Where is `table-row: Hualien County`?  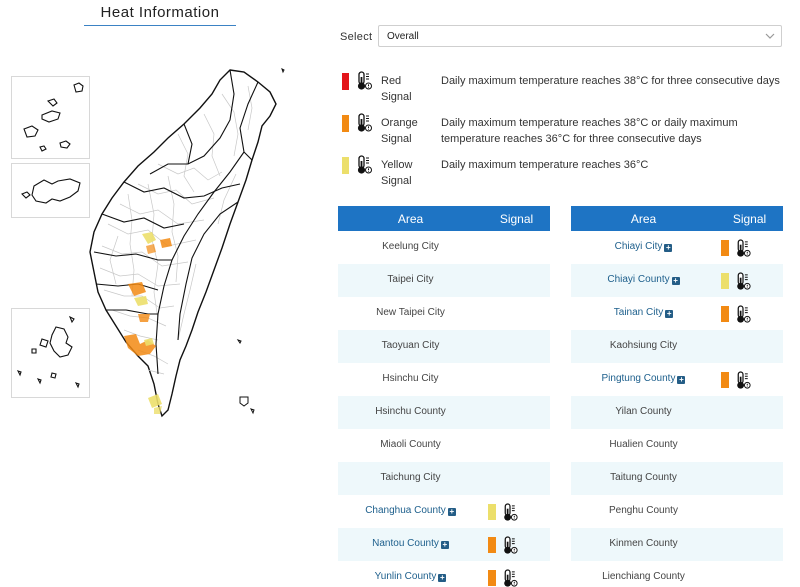
table-row: Hualien County is located at coordinates (677, 445).